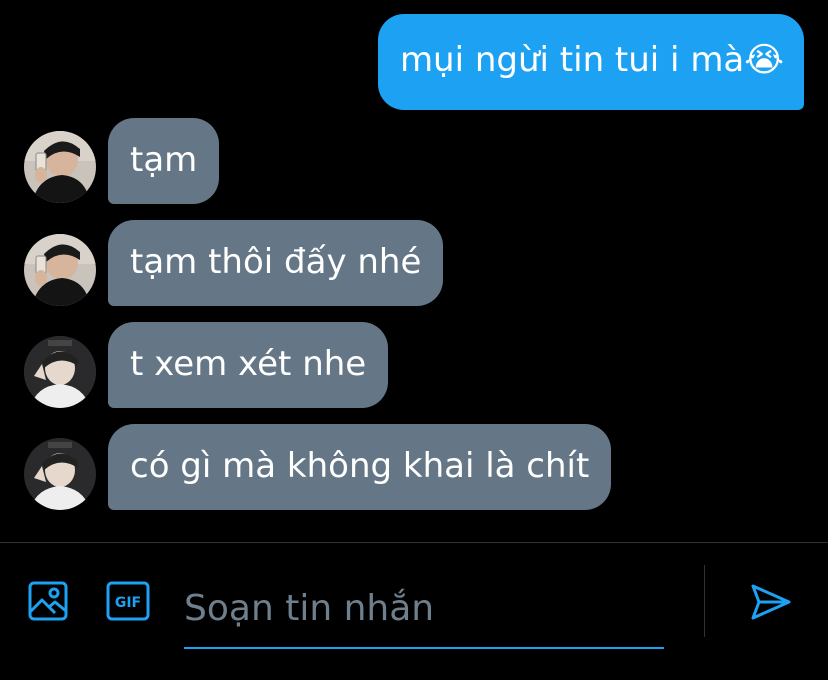  I want to click on send-separator, so click(704, 601).